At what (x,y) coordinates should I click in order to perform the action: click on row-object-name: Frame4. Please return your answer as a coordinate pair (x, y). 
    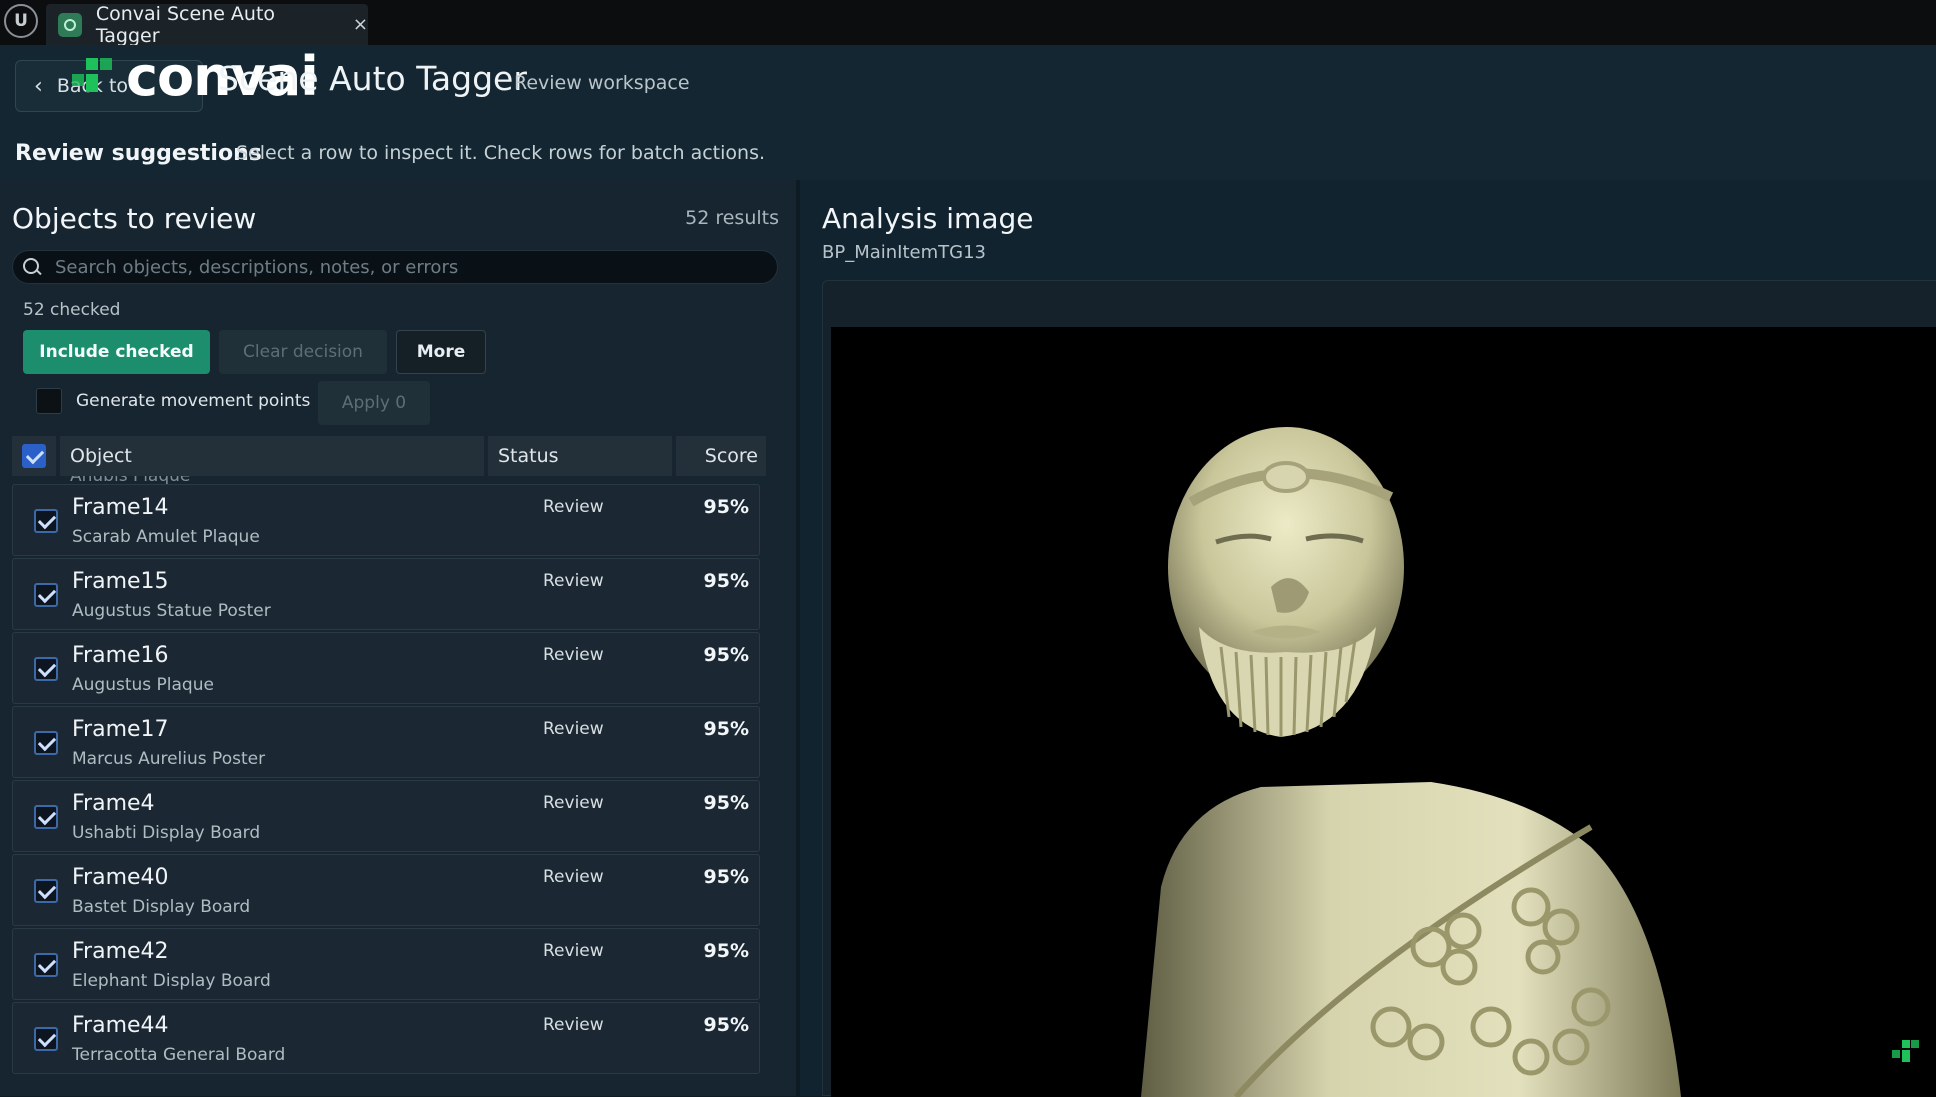
    Looking at the image, I should click on (113, 803).